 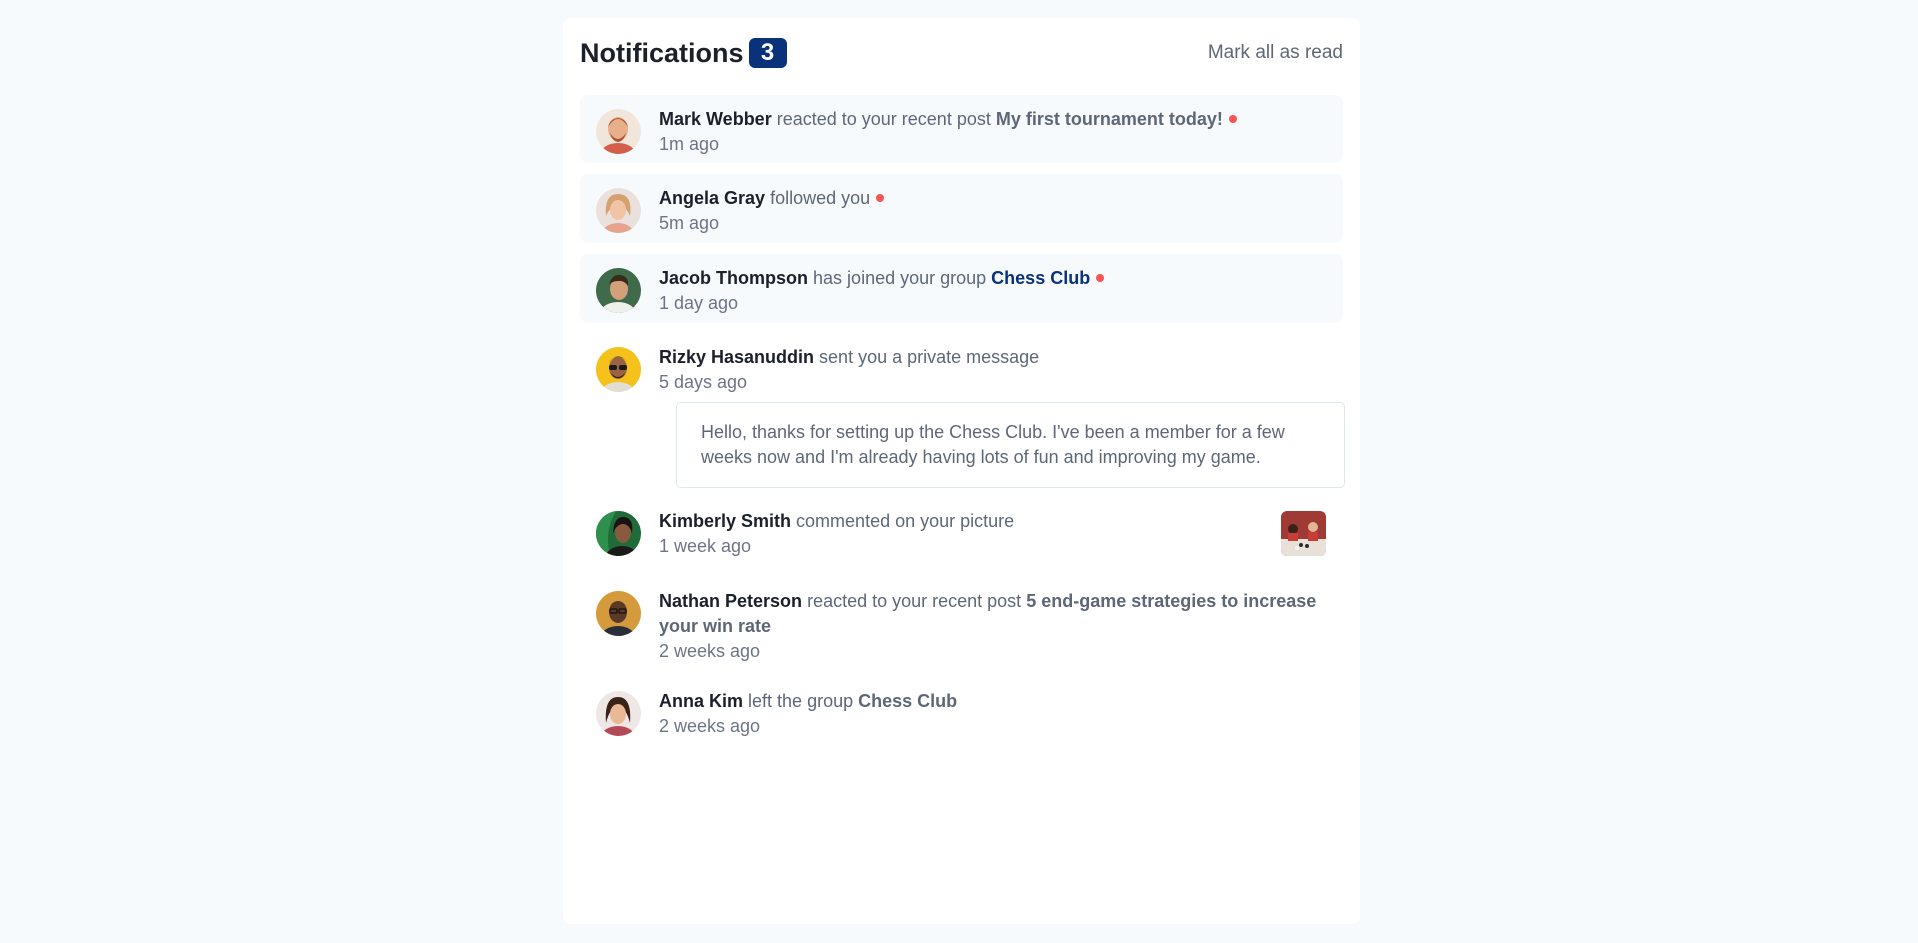 I want to click on unread-count-badge: 3, so click(x=767, y=53).